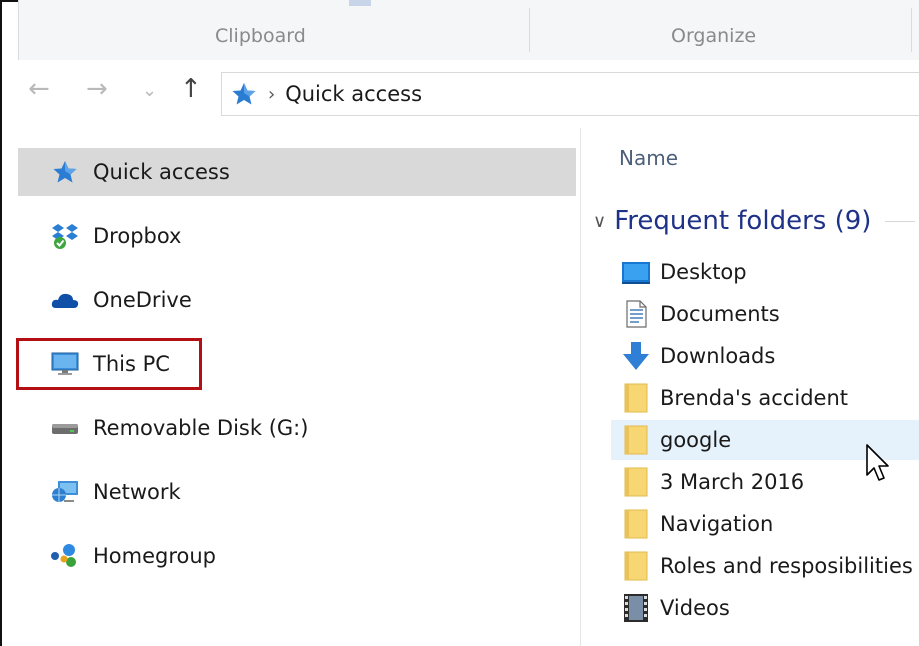 The width and height of the screenshot is (919, 646). Describe the element at coordinates (636, 608) in the screenshot. I see `videos-folder-icon` at that location.